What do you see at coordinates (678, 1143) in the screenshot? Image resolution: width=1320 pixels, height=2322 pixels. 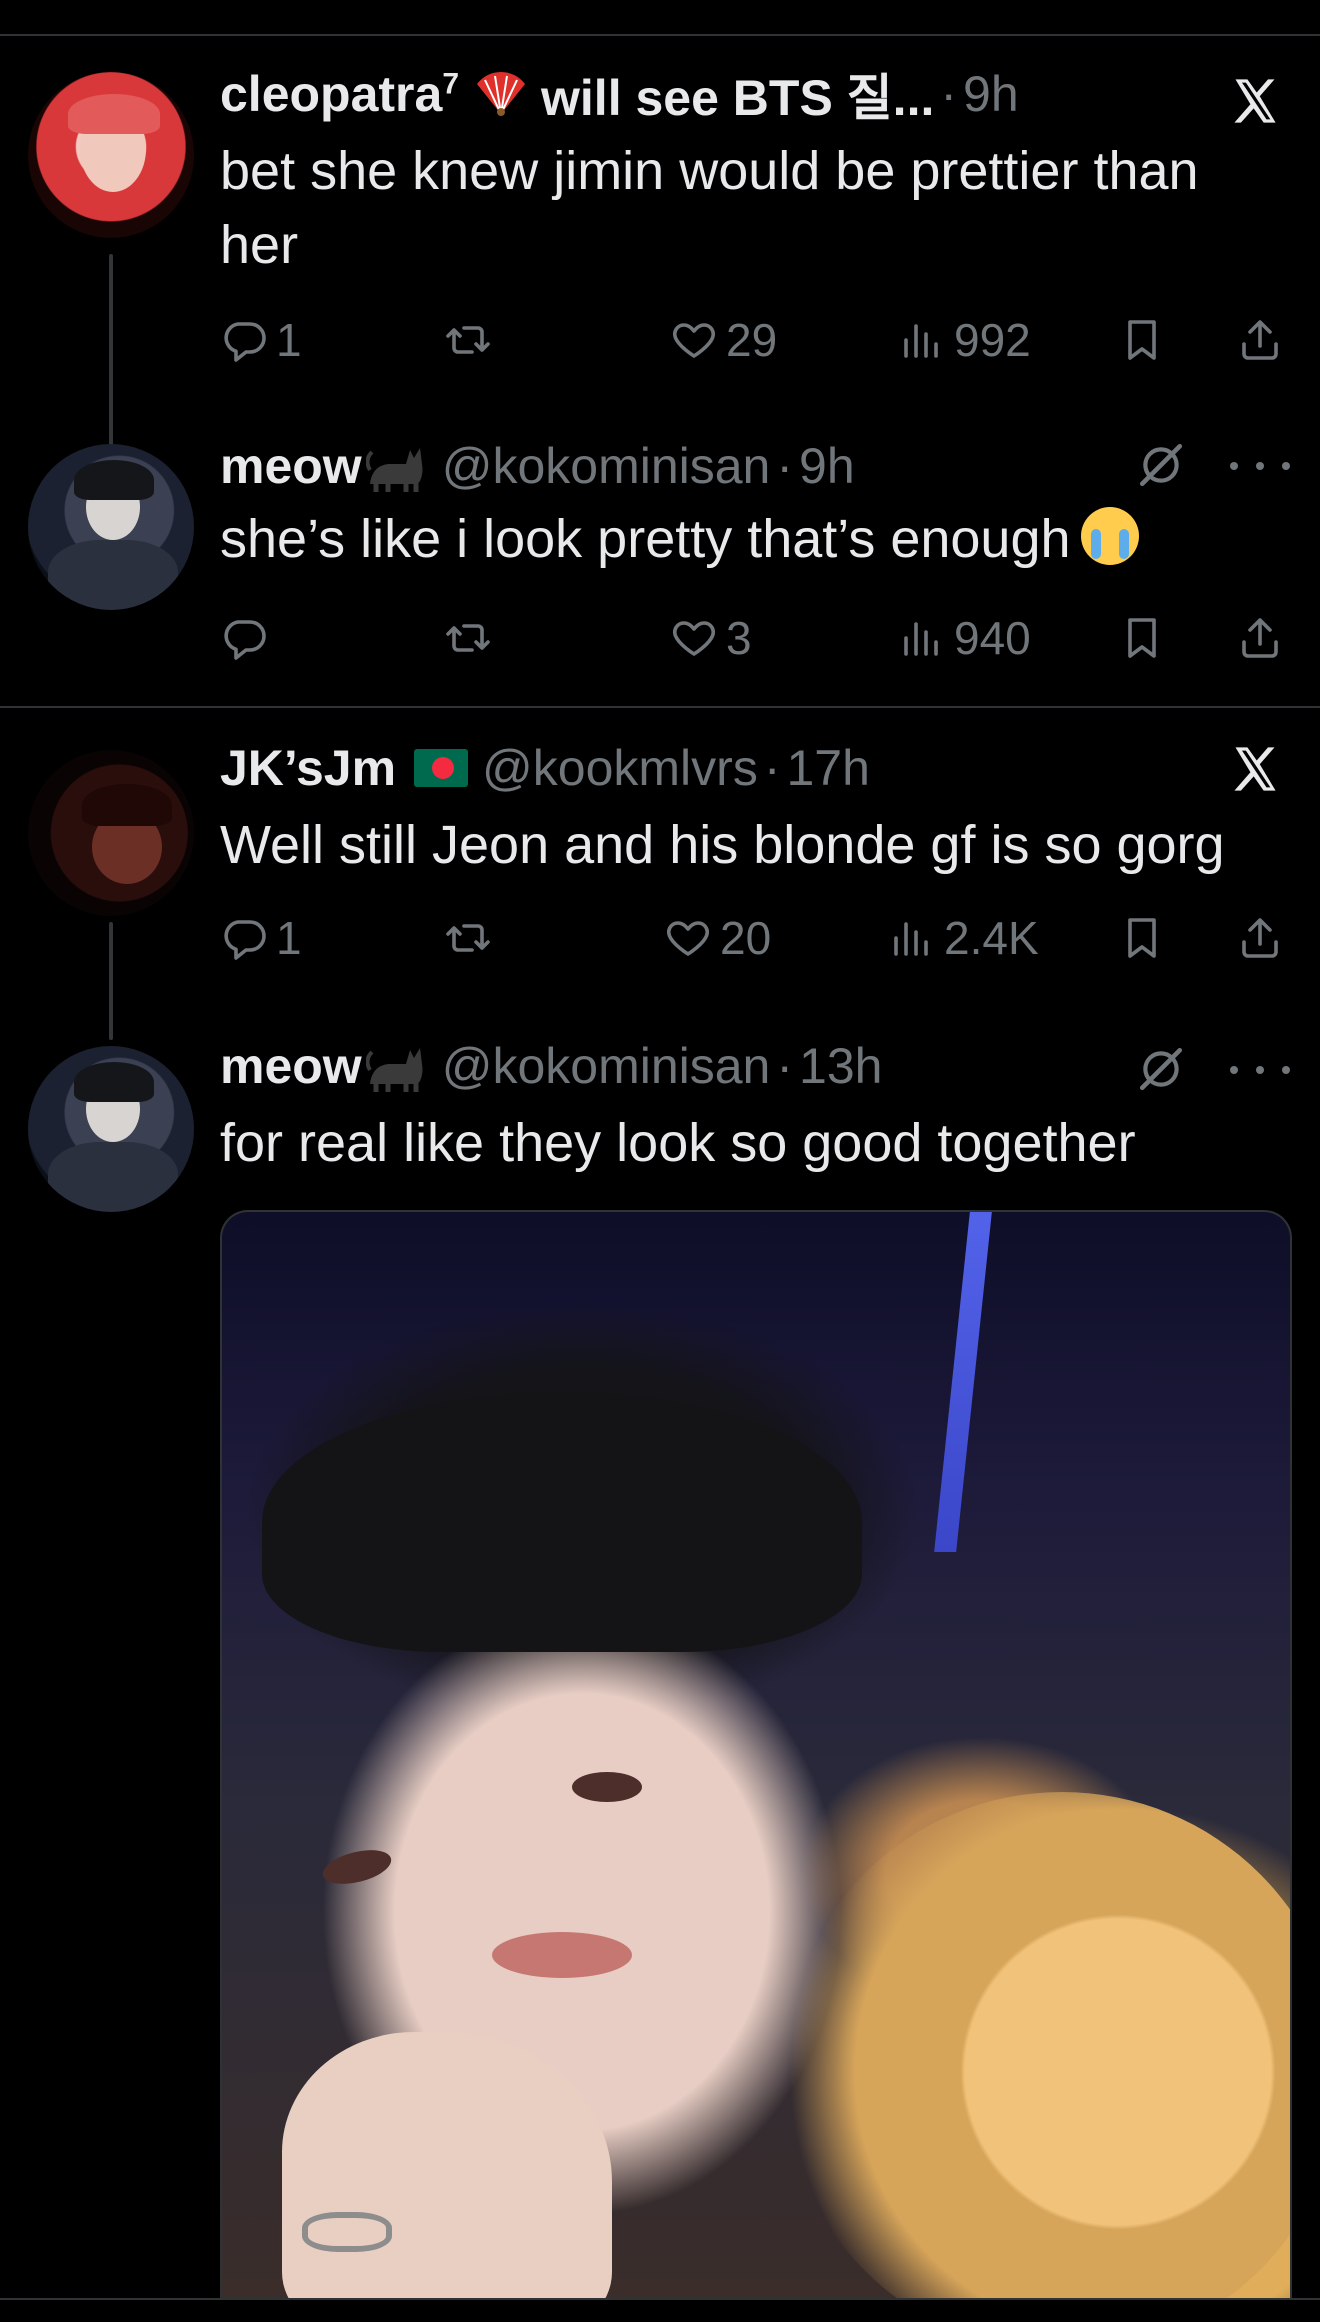 I see `tweet-text: for real like they look so good together` at bounding box center [678, 1143].